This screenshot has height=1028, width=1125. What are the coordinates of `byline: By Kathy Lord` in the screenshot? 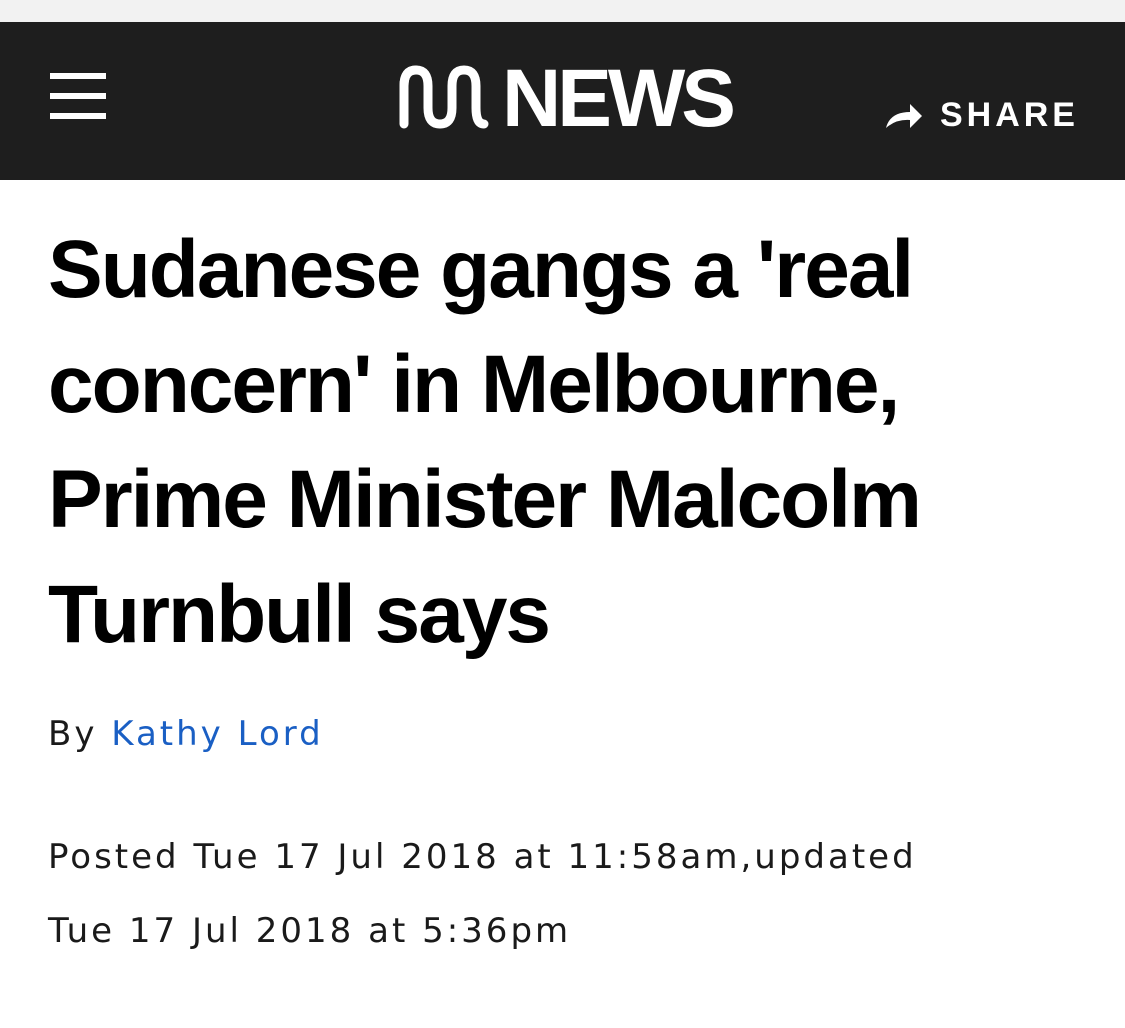 It's located at (578, 734).